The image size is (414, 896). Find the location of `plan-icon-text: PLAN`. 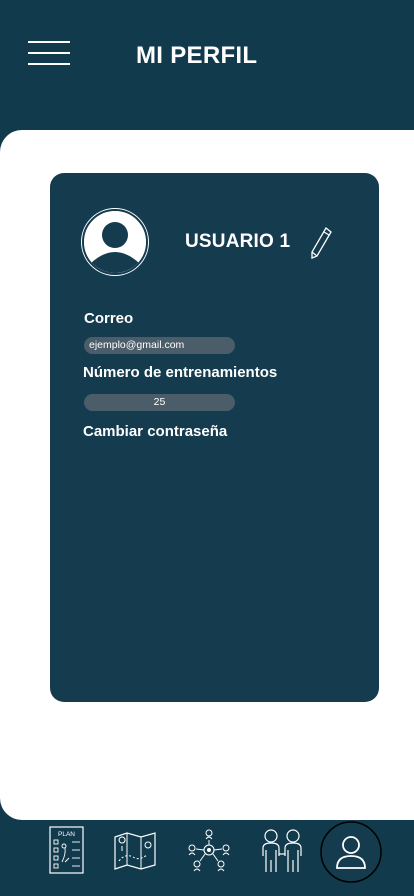

plan-icon-text: PLAN is located at coordinates (66, 834).